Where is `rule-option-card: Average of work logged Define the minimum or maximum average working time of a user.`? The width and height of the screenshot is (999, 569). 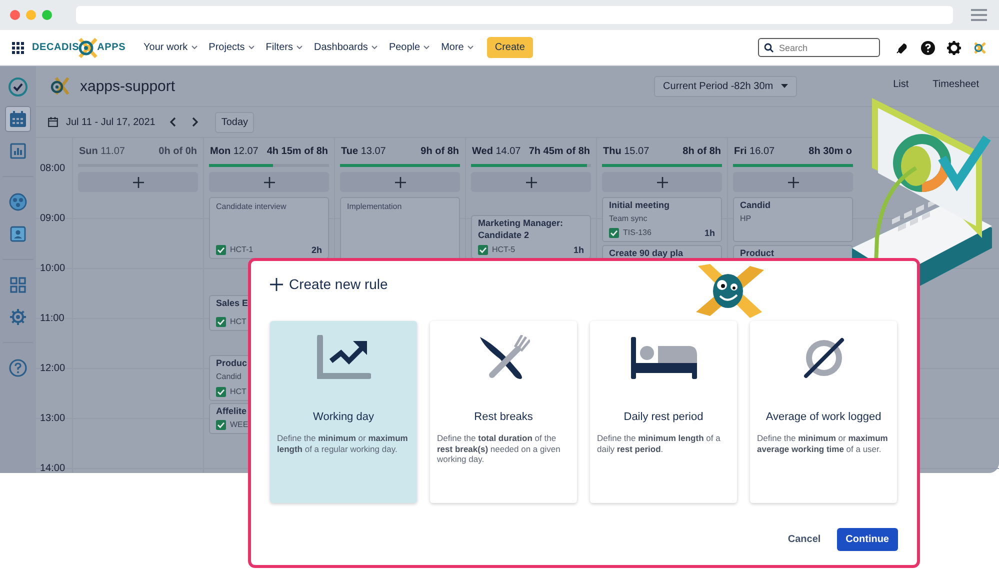 rule-option-card: Average of work logged Define the minimum or maximum average working time of a user. is located at coordinates (823, 412).